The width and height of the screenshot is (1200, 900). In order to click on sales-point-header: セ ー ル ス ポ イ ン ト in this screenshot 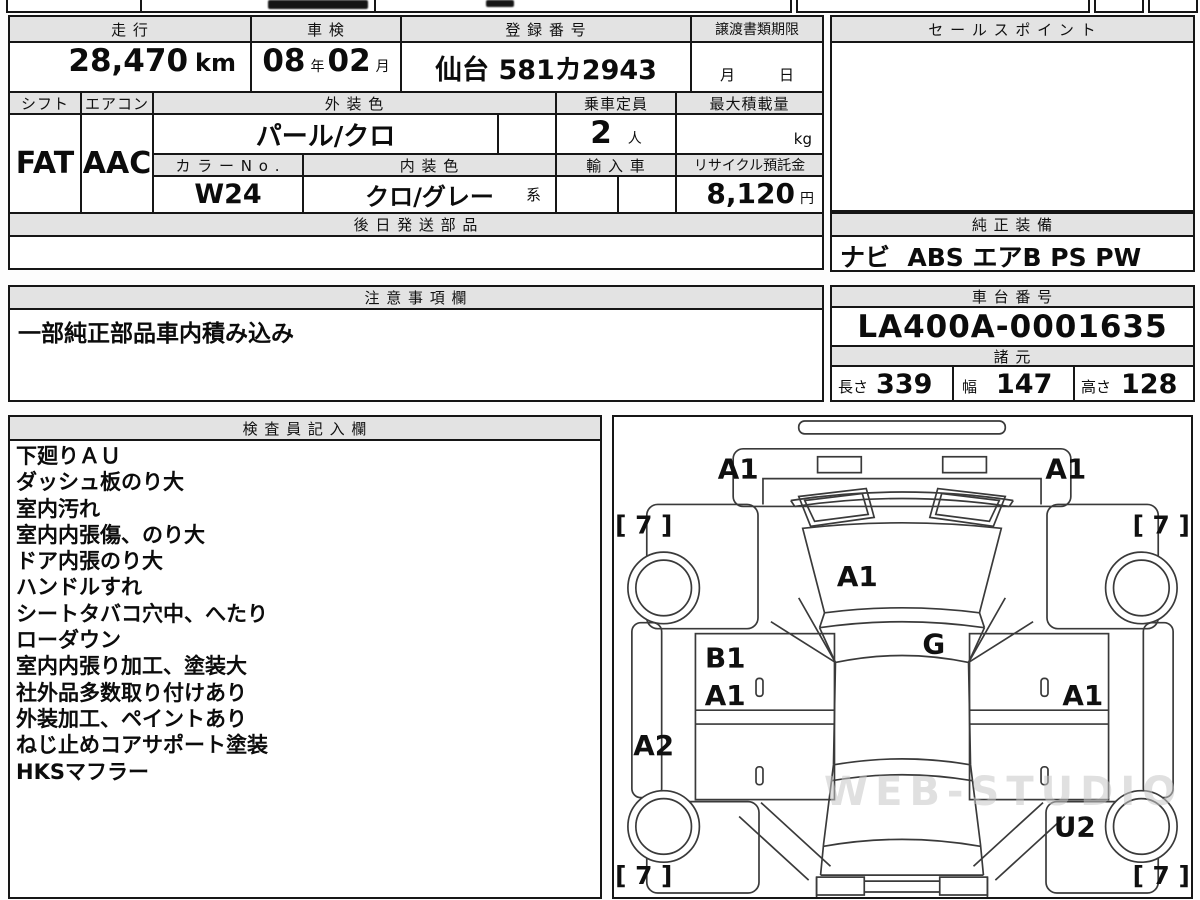, I will do `click(1012, 29)`.